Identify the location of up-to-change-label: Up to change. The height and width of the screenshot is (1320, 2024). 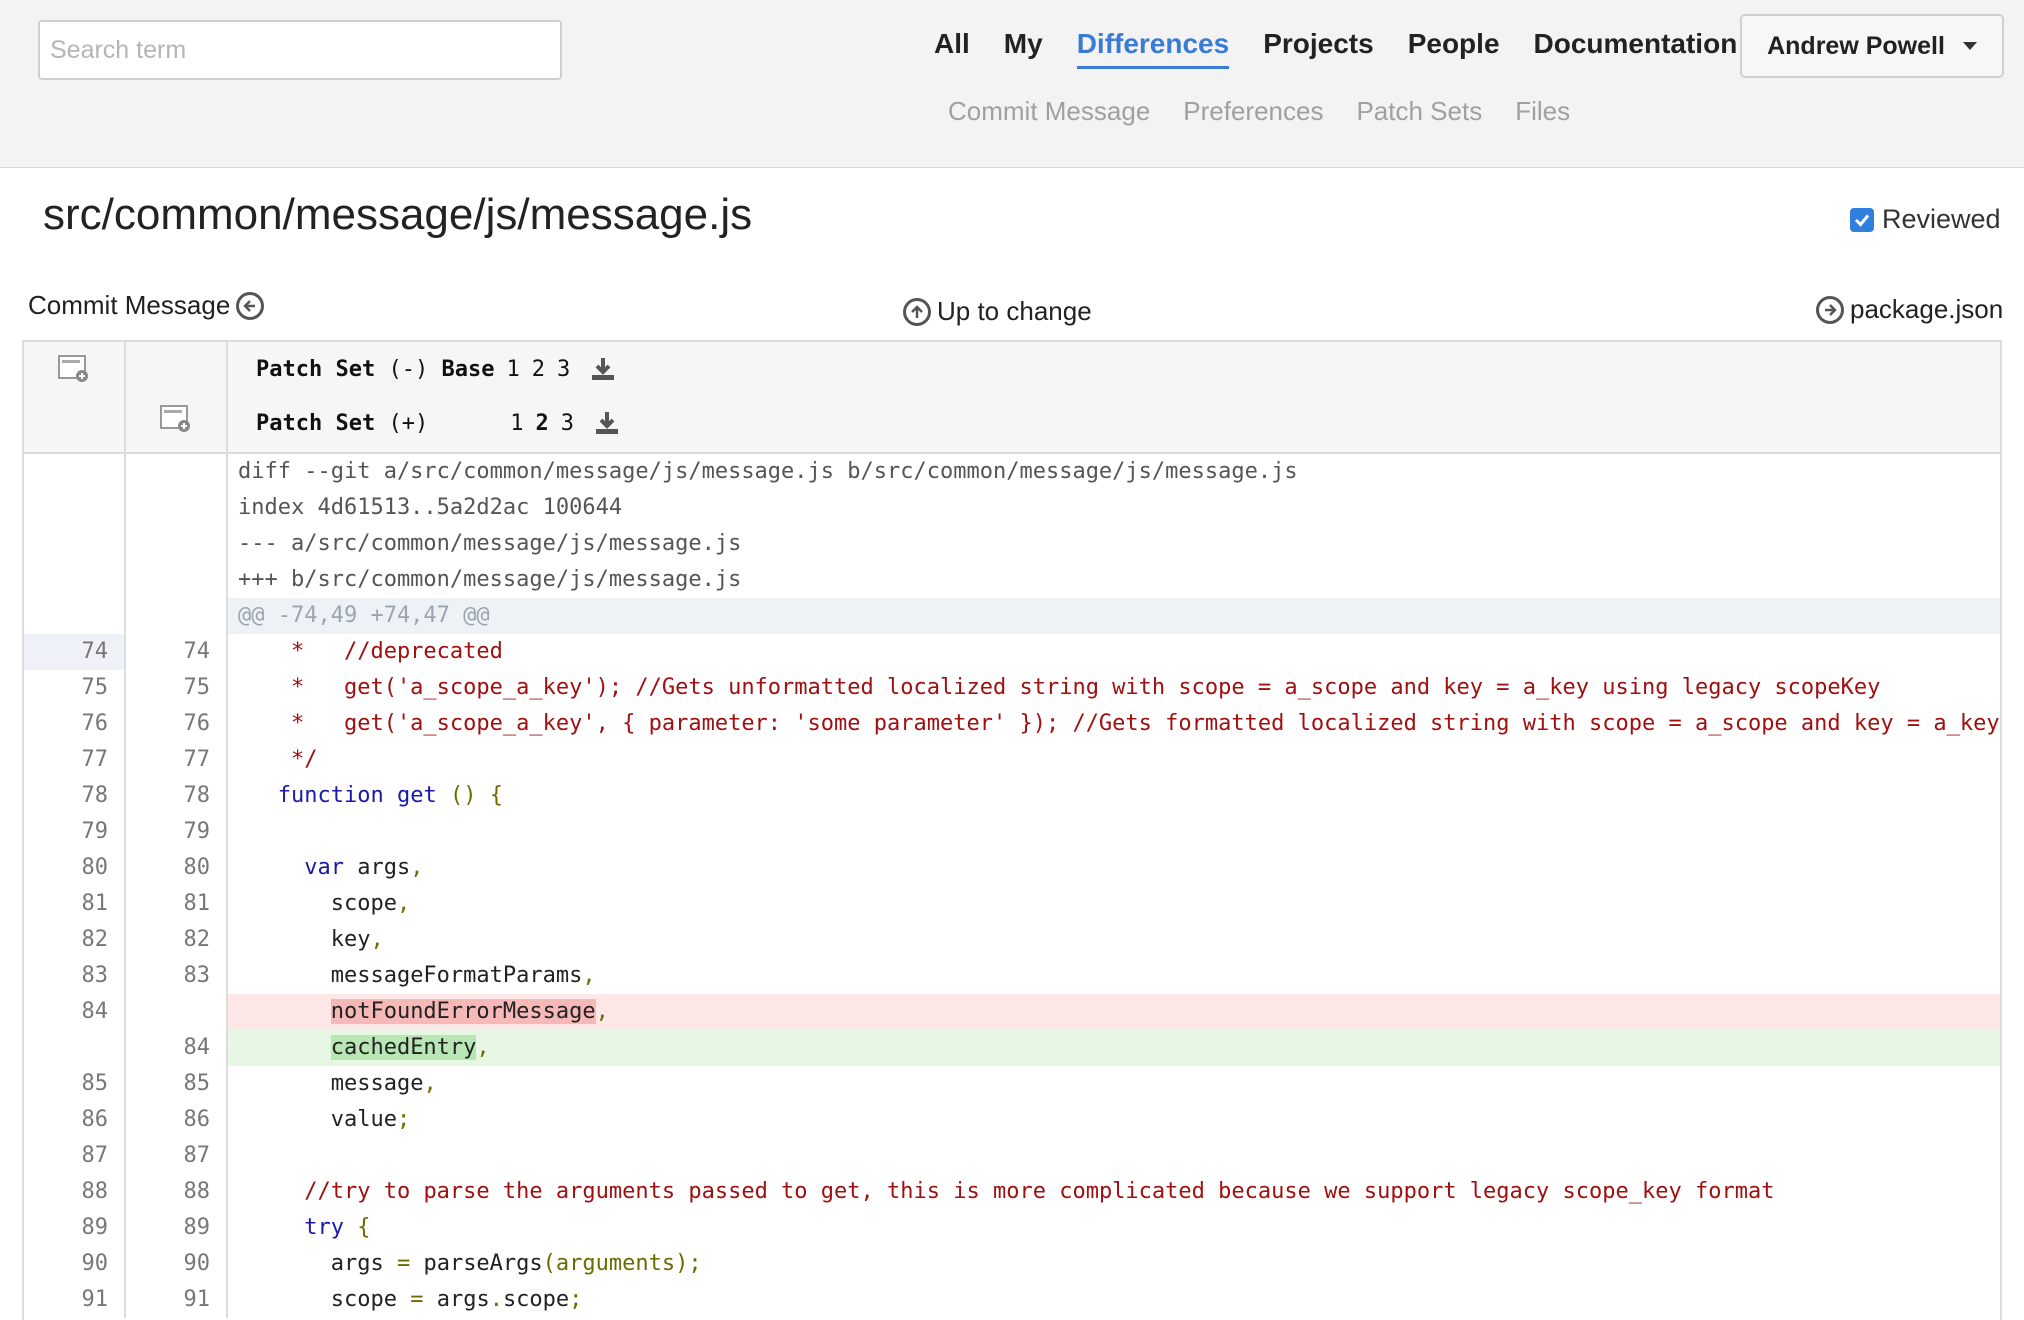
(1014, 311).